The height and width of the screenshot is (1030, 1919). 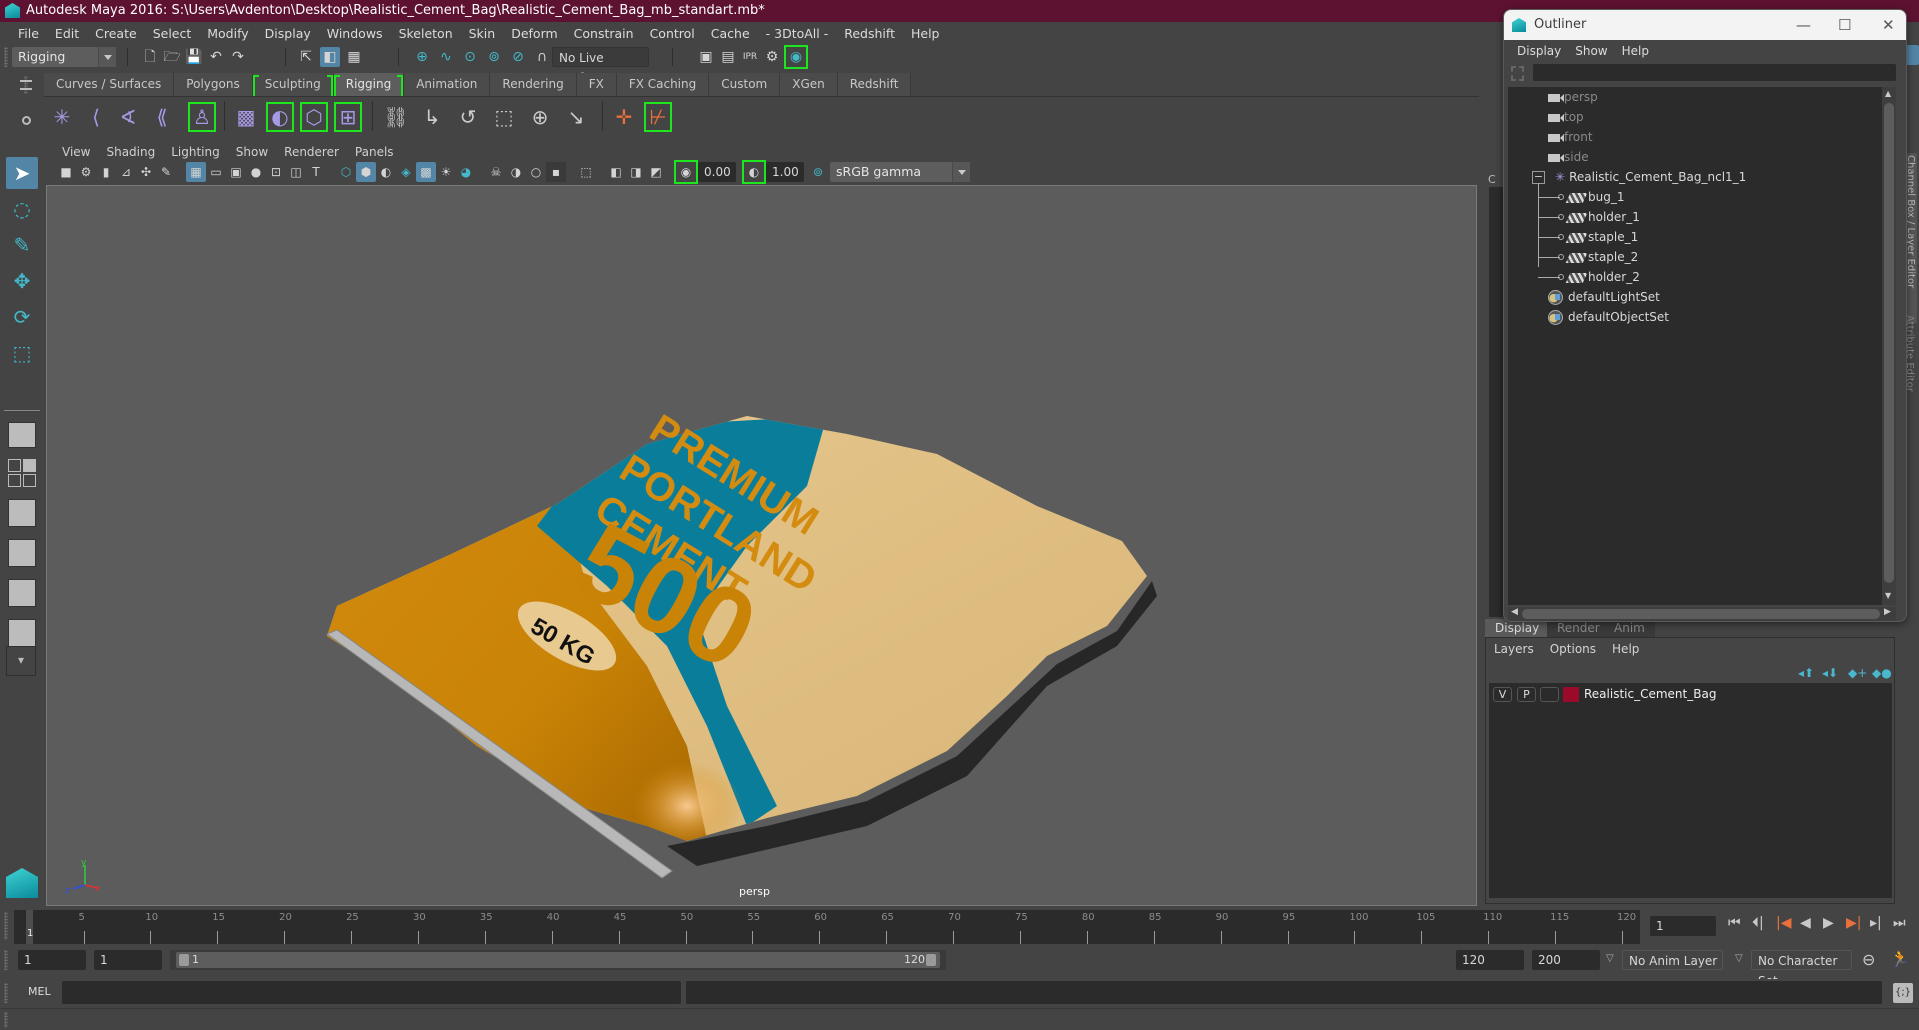 I want to click on ik-handle-icon: ⟨, so click(x=96, y=117).